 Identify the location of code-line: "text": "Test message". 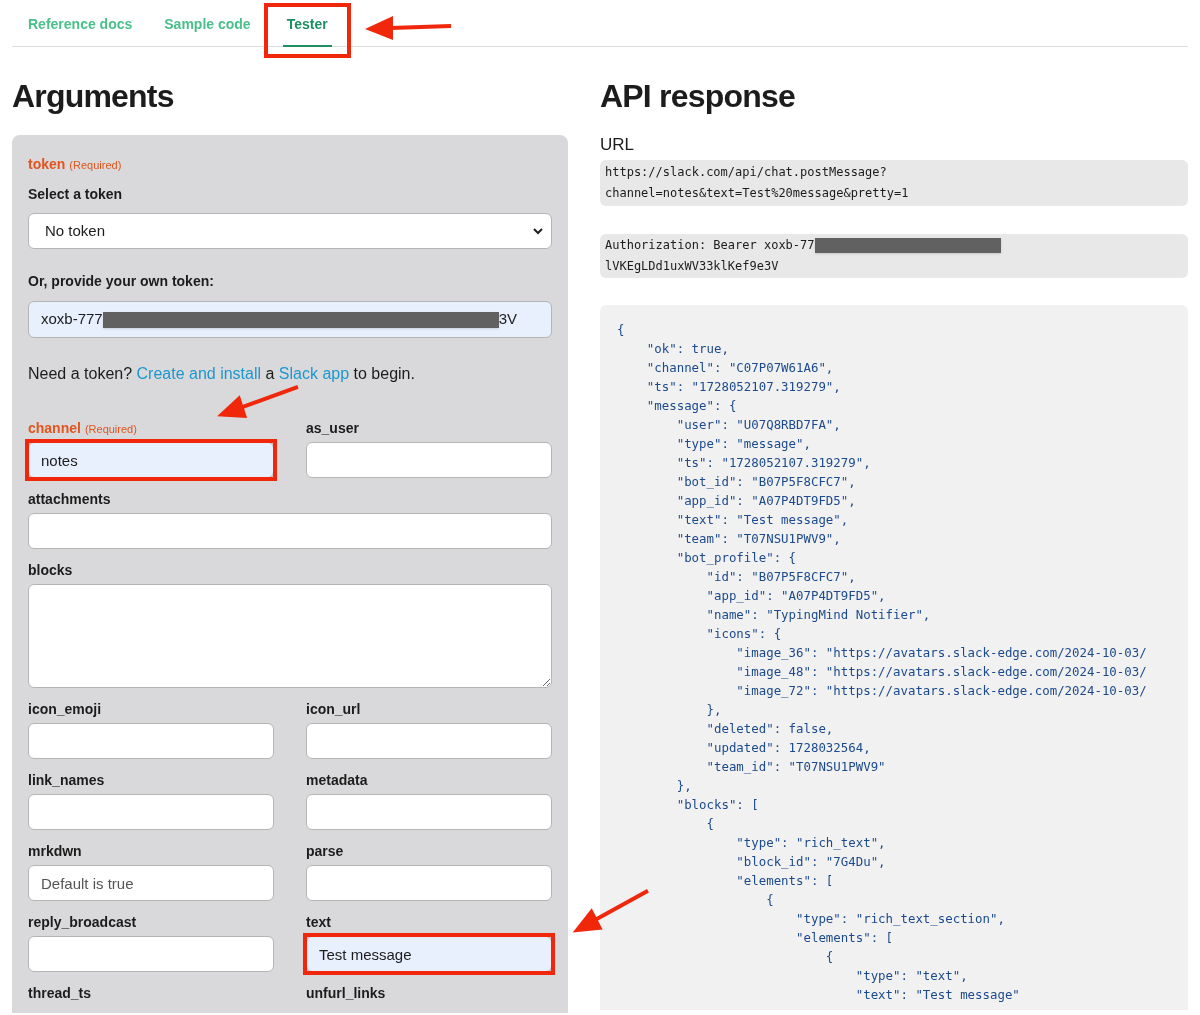
(937, 995).